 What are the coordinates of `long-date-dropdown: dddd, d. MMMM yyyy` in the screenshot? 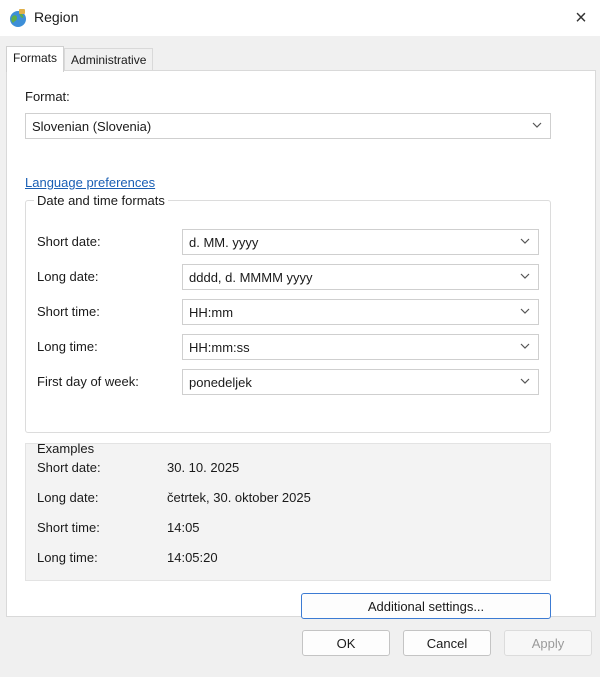 It's located at (360, 277).